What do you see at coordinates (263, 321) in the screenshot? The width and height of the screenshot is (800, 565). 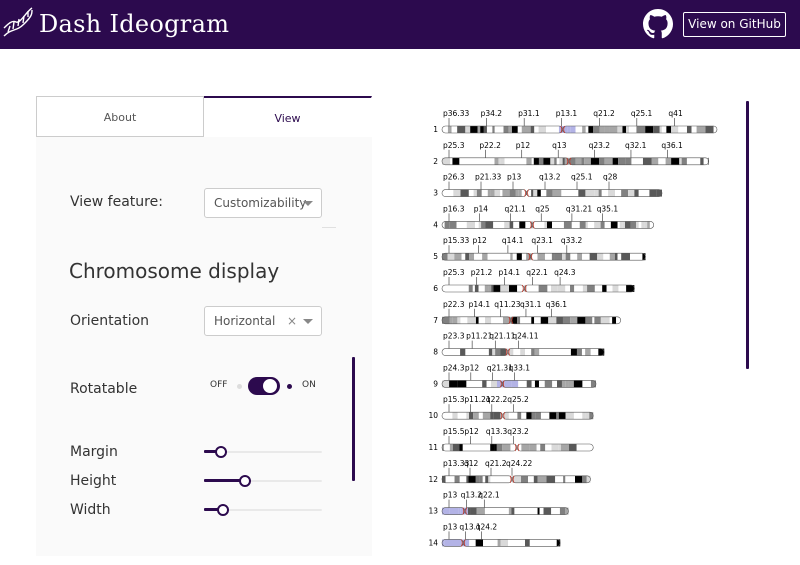 I see `orientation-dropdown: Horizontal ×` at bounding box center [263, 321].